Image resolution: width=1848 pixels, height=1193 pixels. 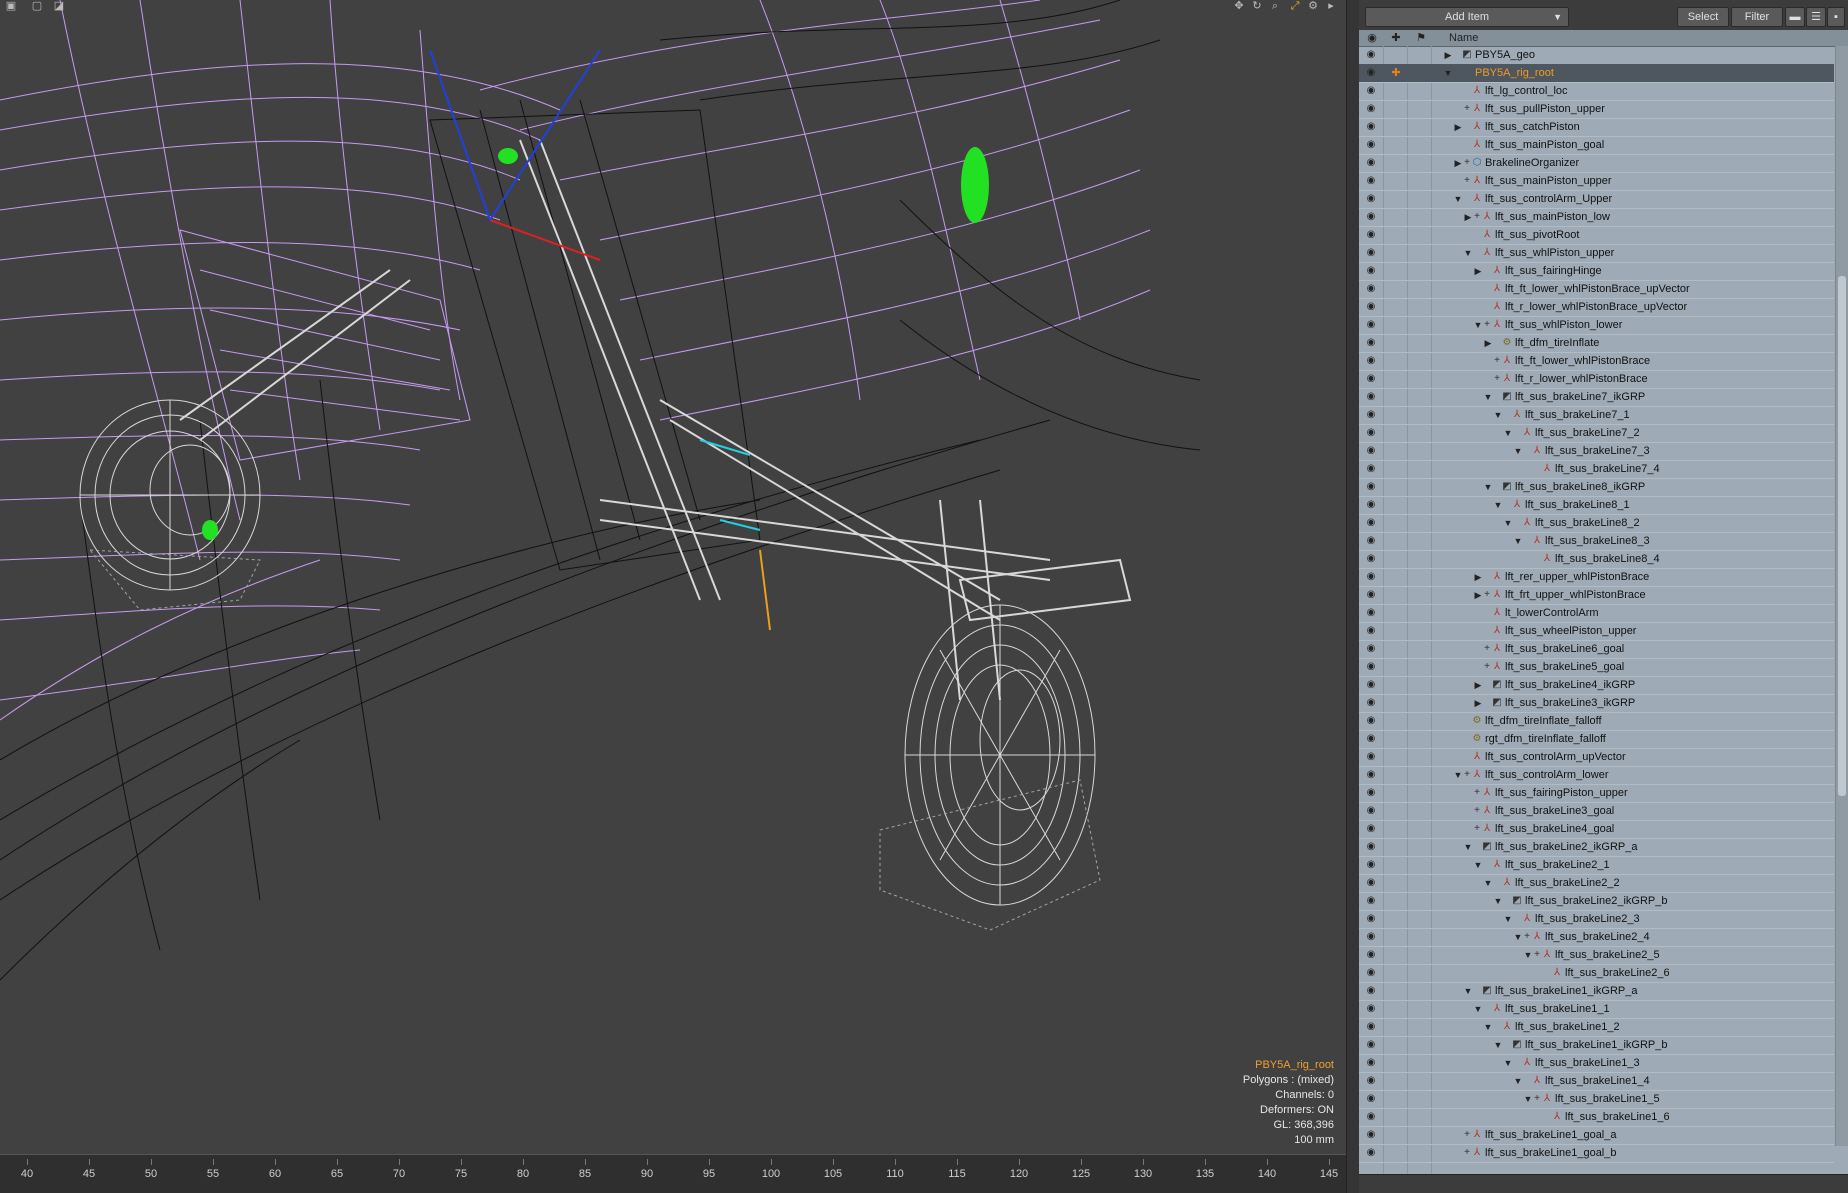 I want to click on item-row: ◉ + ▶ ⅄ lft_sus_mainPiston_low, so click(x=1596, y=217).